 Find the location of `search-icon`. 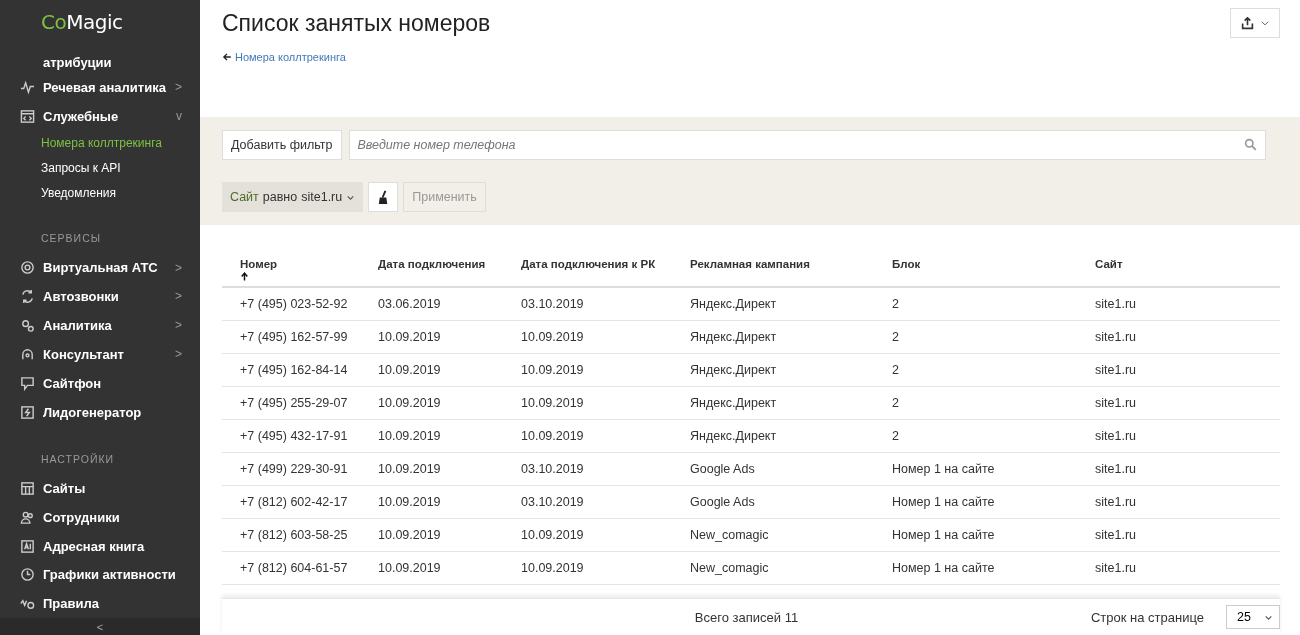

search-icon is located at coordinates (1250, 144).